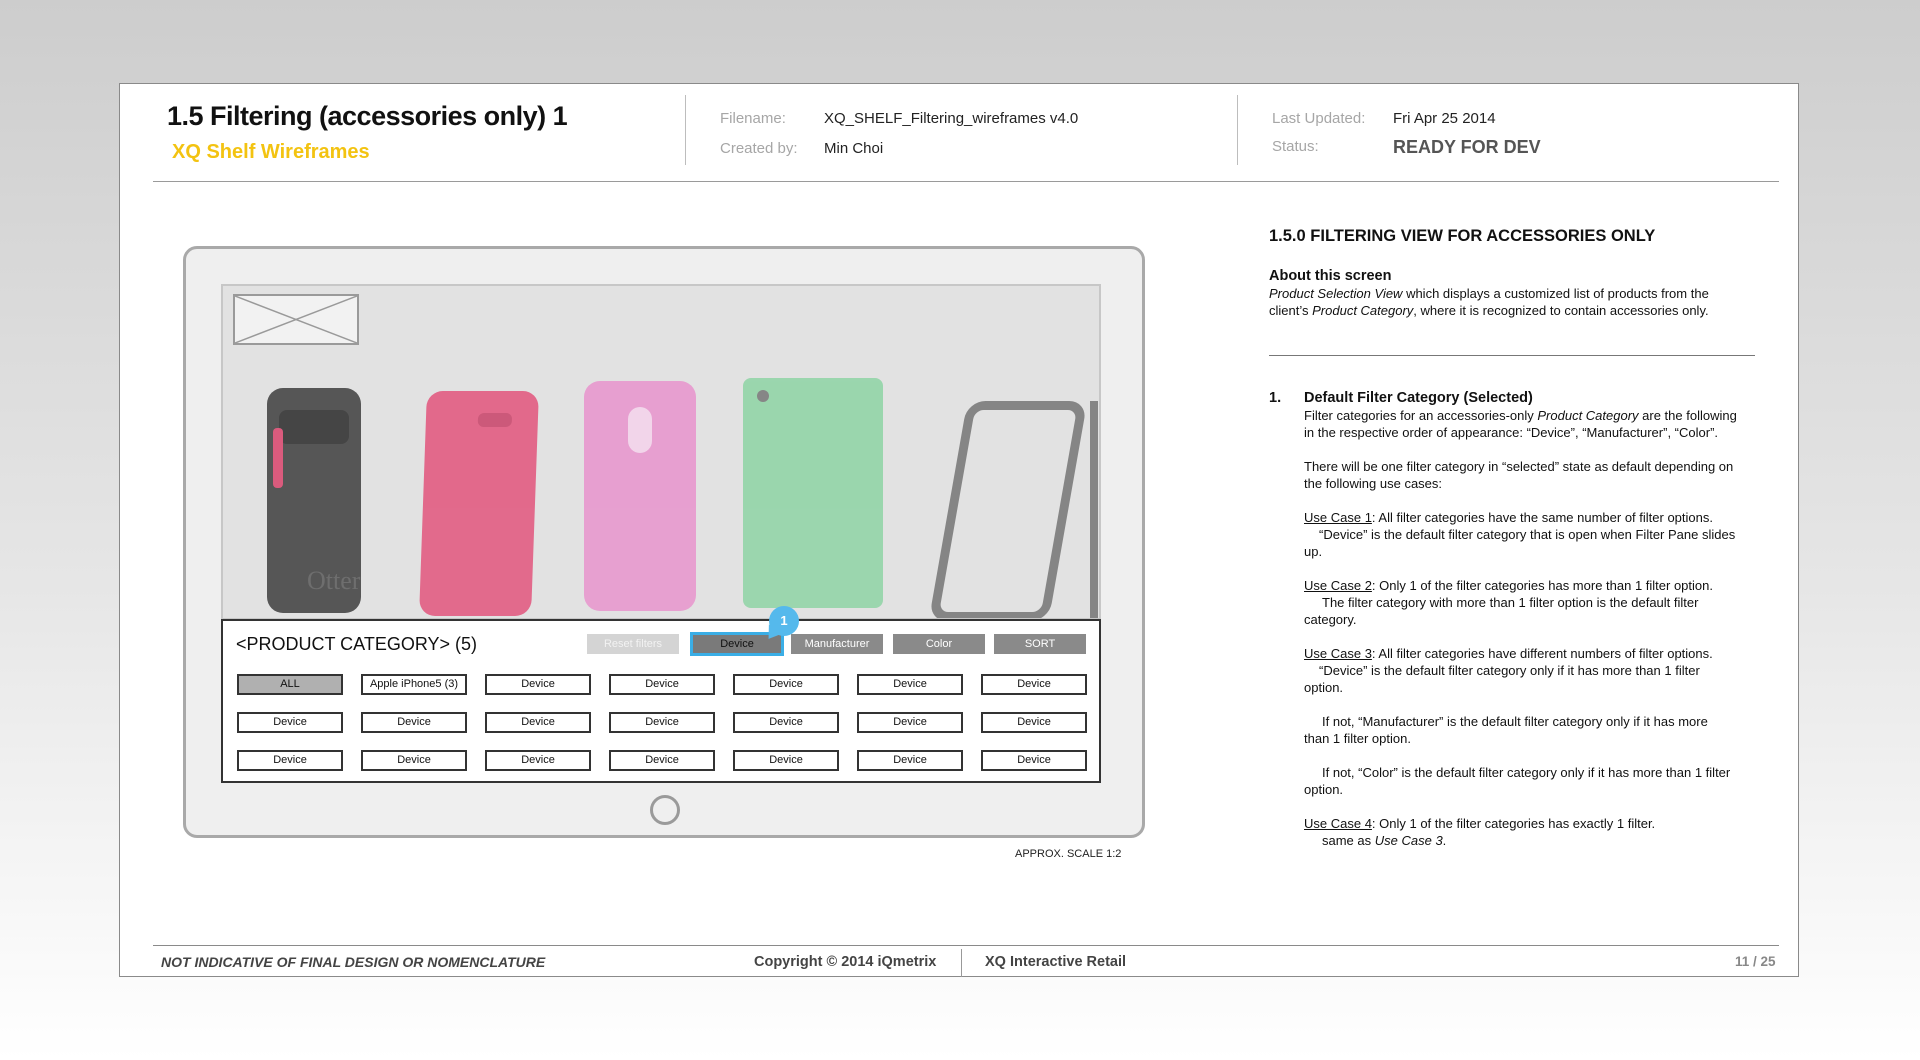 This screenshot has width=1920, height=1060. What do you see at coordinates (966, 181) in the screenshot?
I see `header-rule` at bounding box center [966, 181].